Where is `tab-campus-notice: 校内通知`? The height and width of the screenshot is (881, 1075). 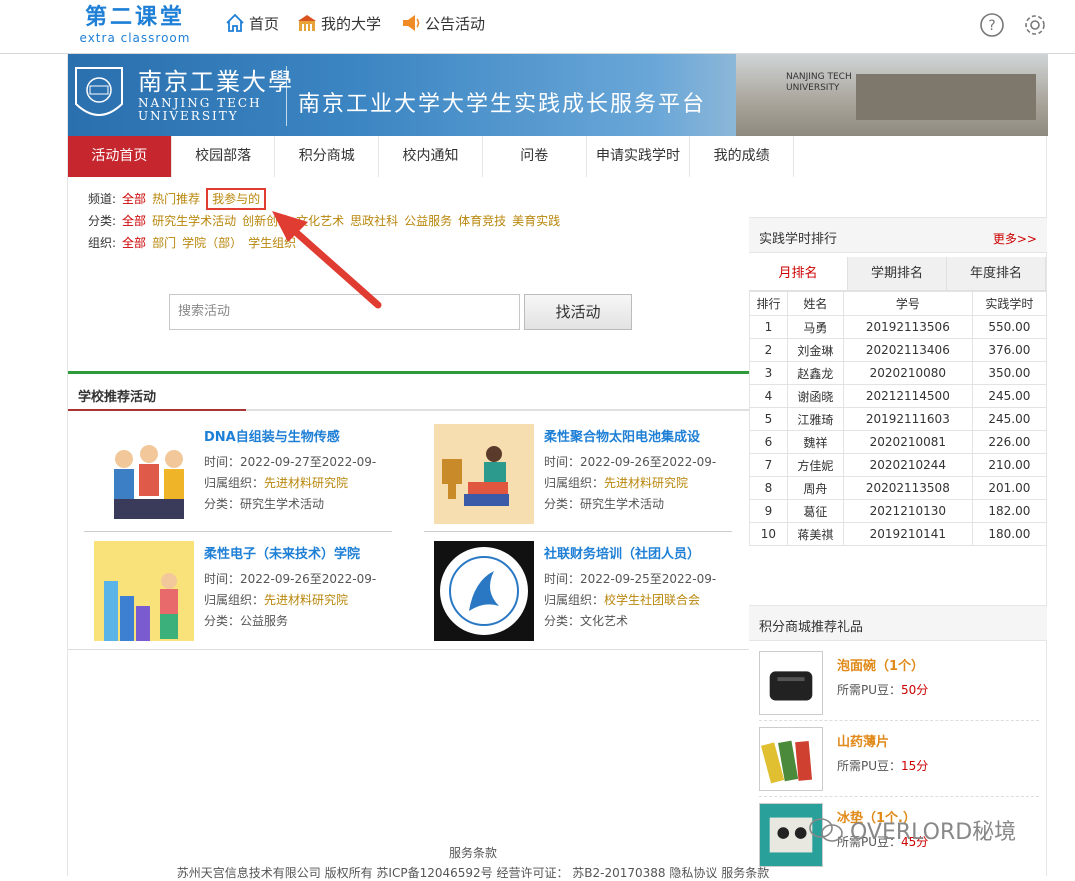 tab-campus-notice: 校内通知 is located at coordinates (431, 156).